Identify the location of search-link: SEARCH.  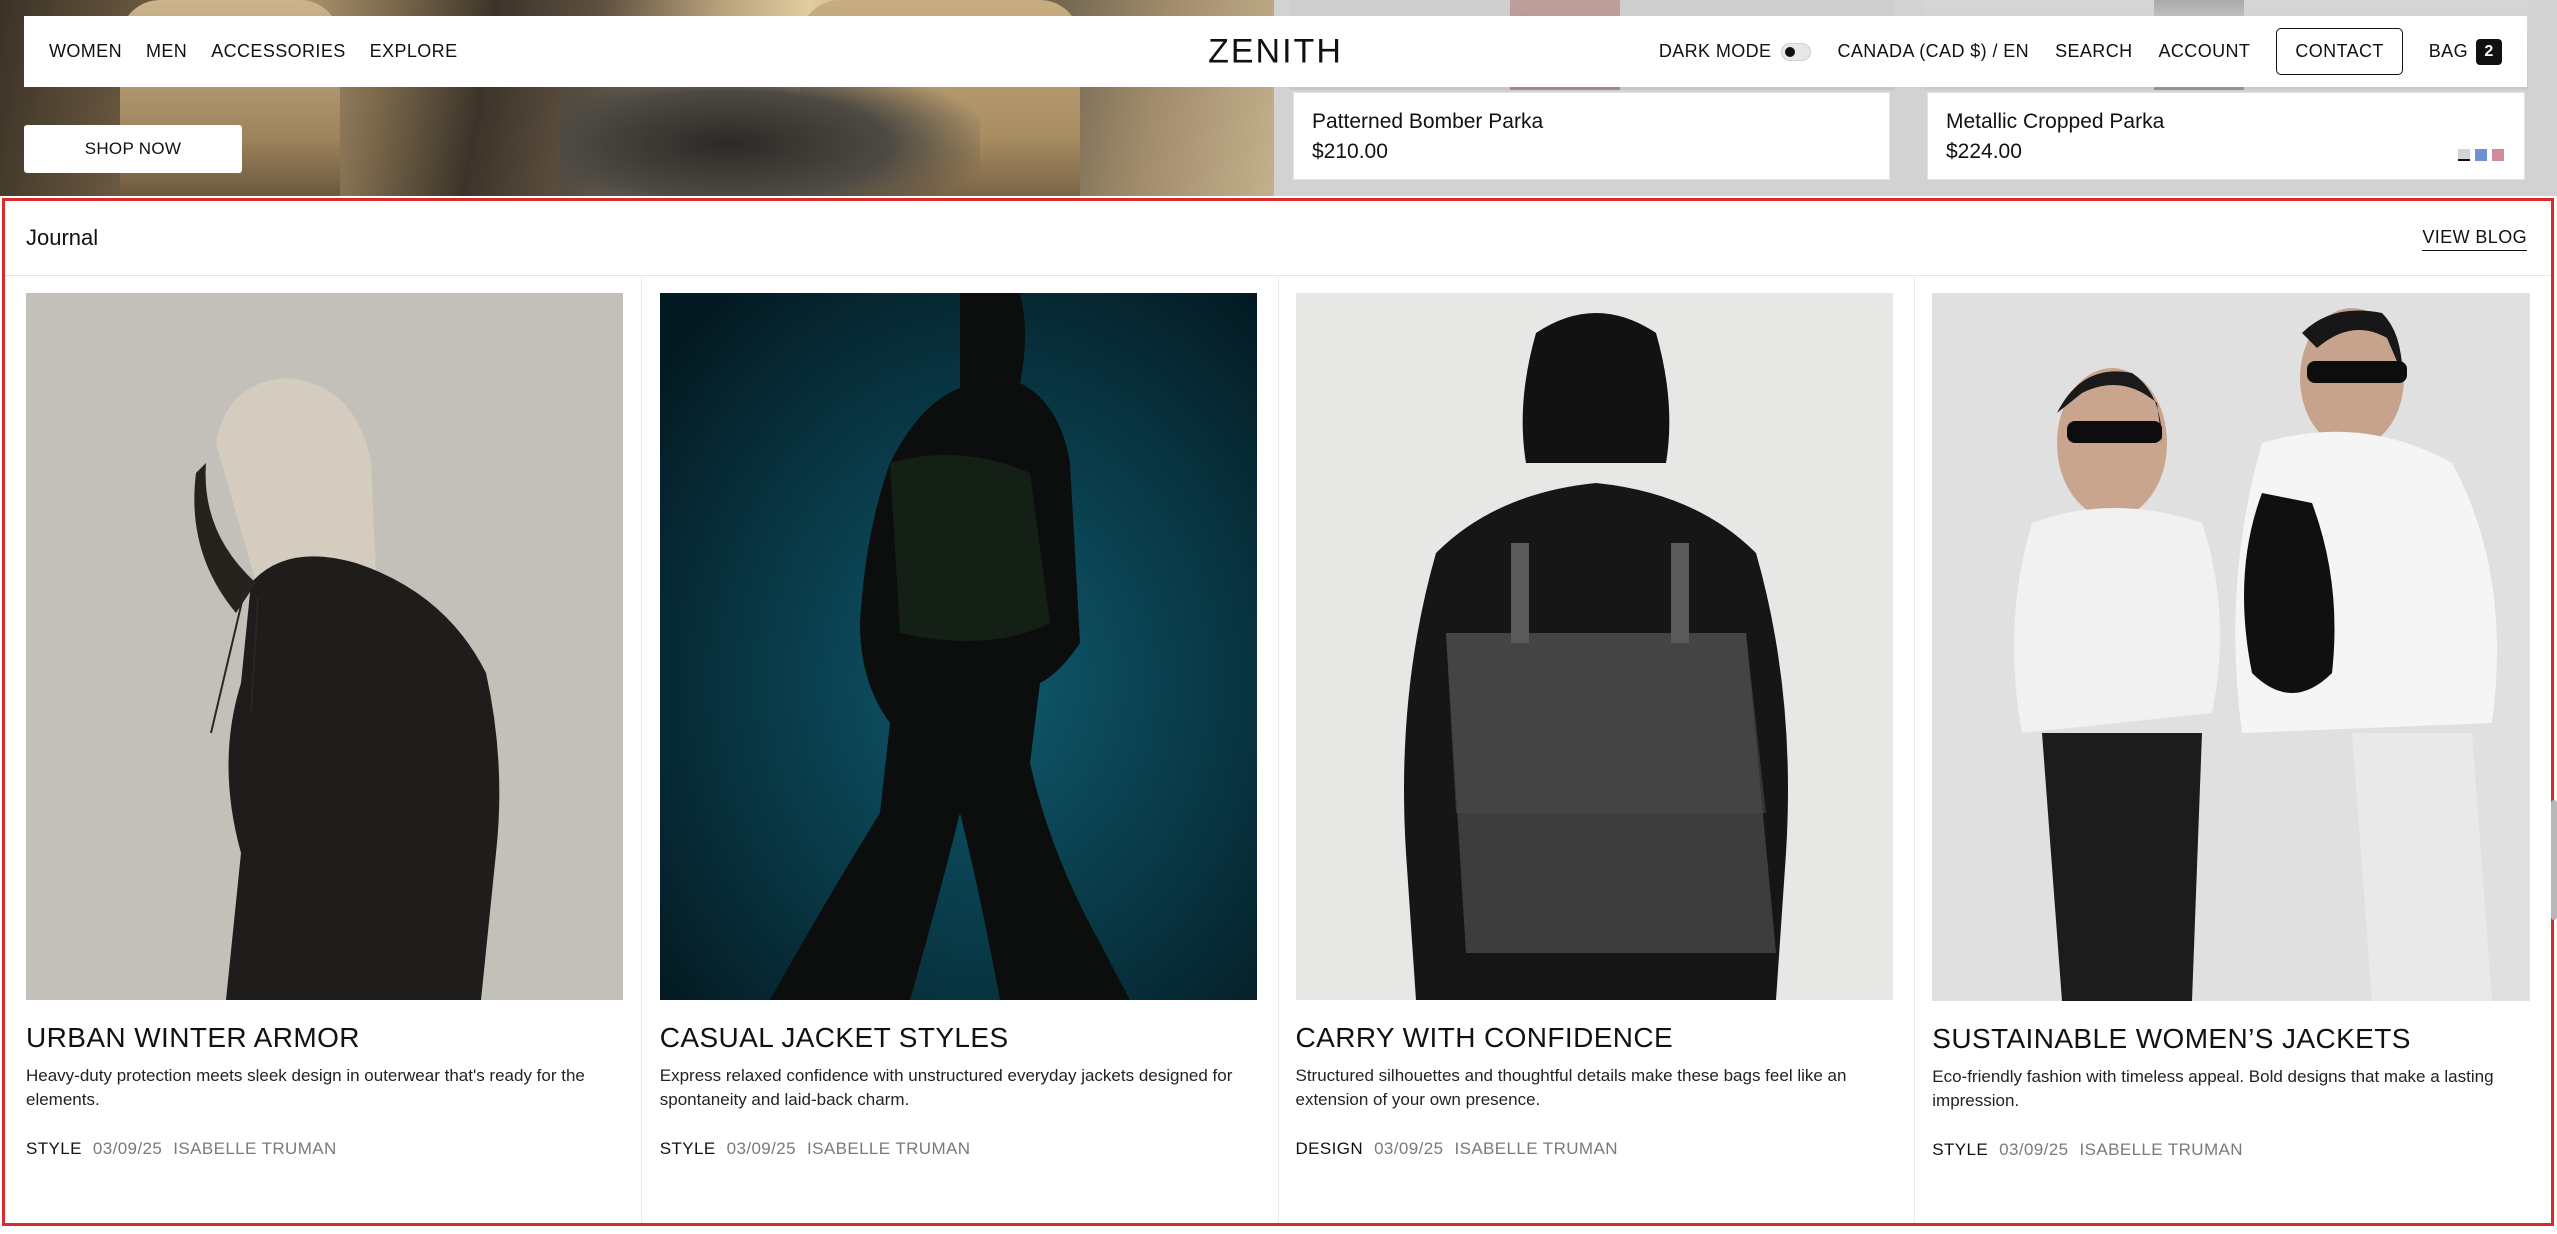
(2093, 51).